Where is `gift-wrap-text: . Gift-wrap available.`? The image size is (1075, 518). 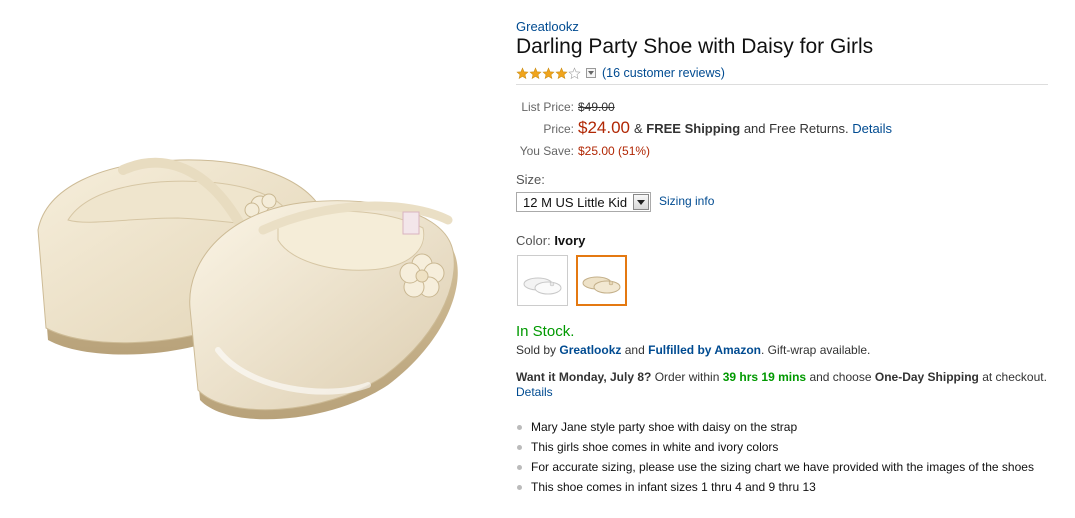
gift-wrap-text: . Gift-wrap available. is located at coordinates (816, 350).